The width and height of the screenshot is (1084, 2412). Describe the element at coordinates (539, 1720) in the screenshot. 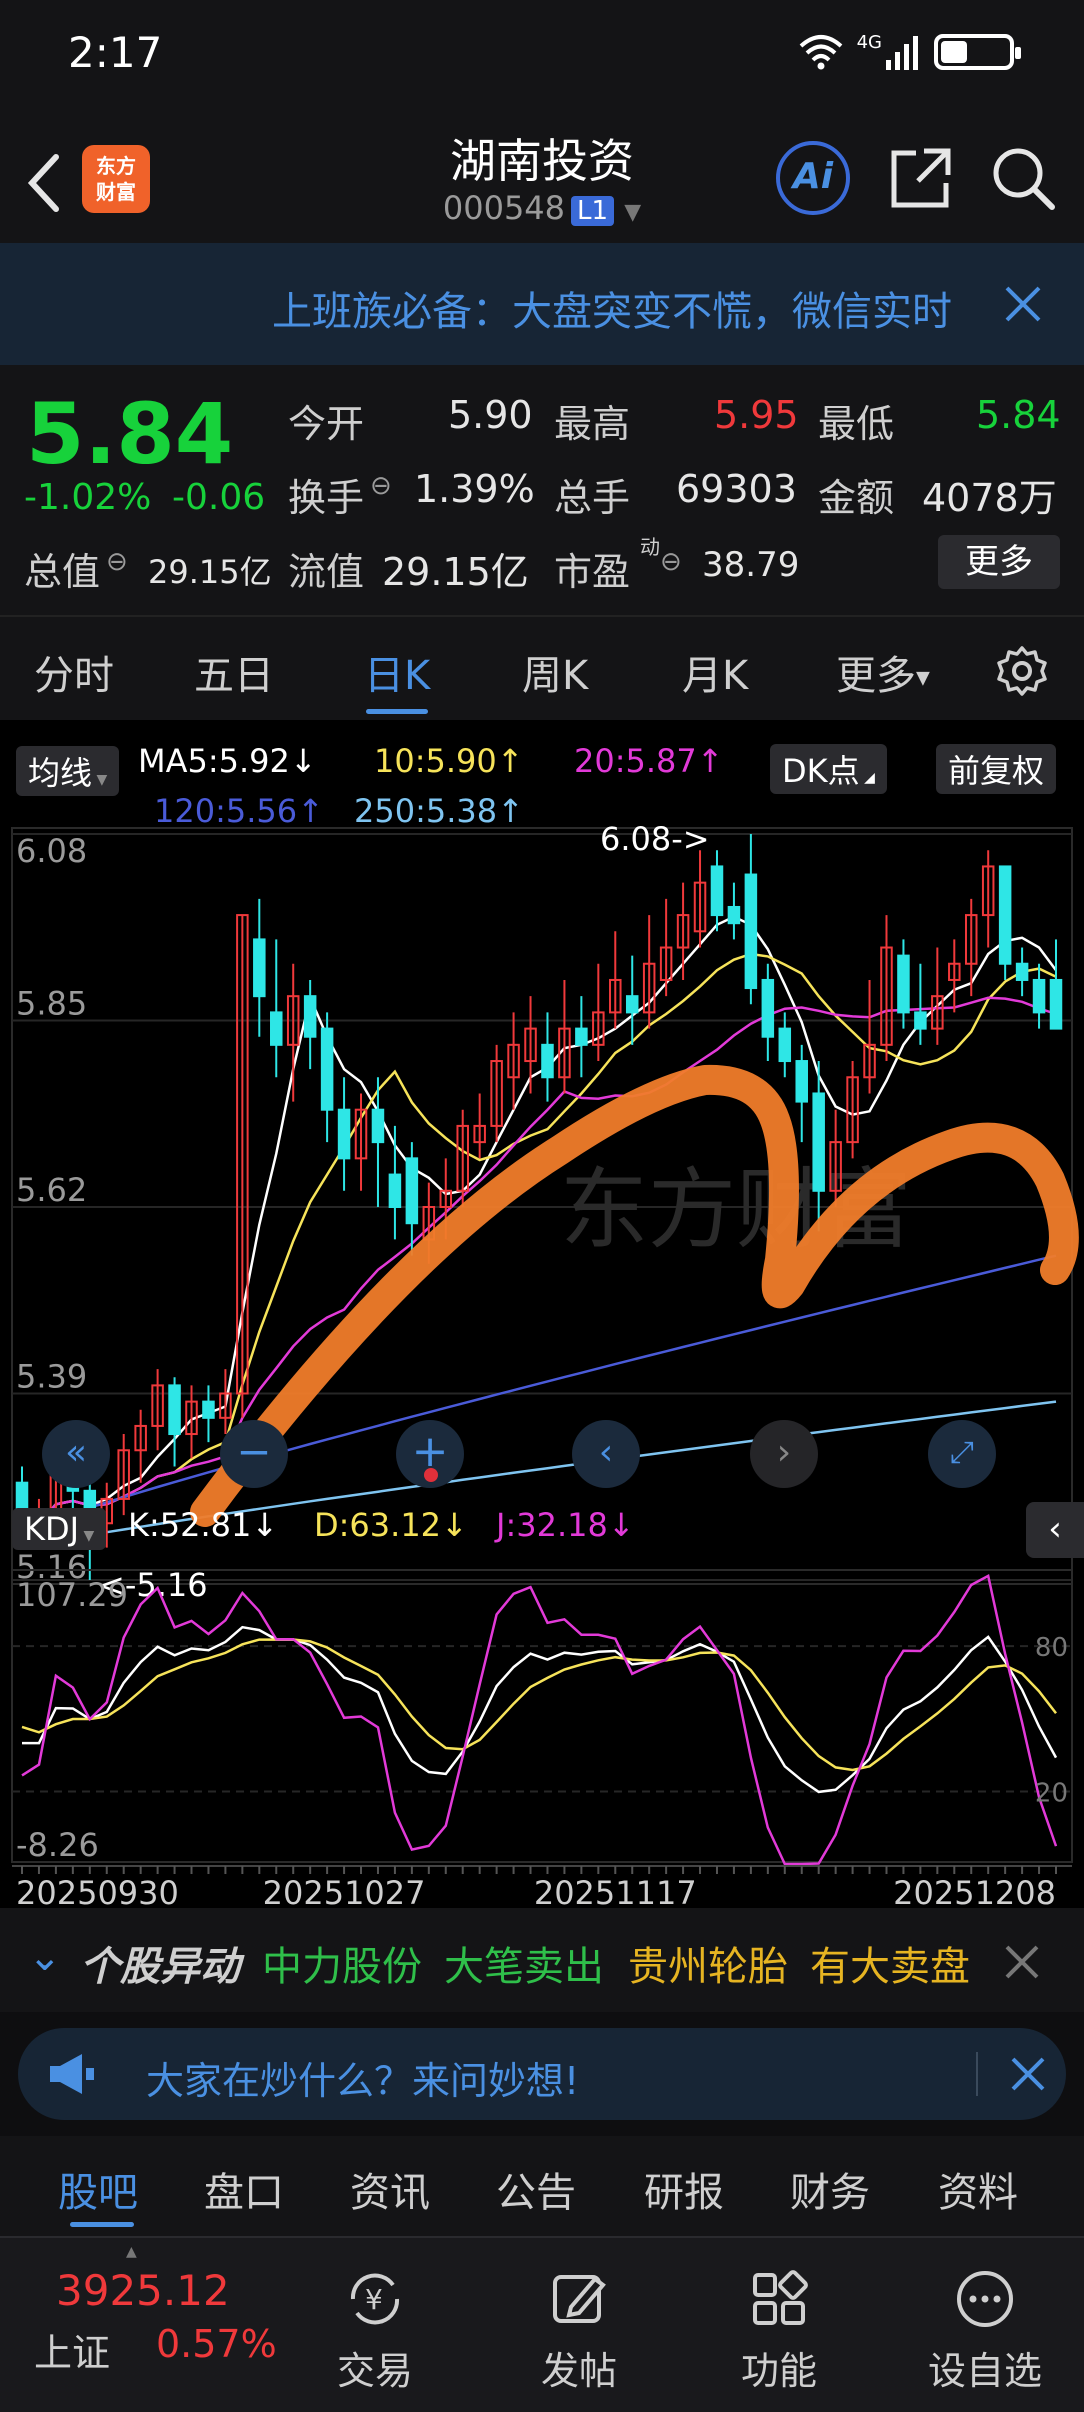

I see `j-line` at that location.